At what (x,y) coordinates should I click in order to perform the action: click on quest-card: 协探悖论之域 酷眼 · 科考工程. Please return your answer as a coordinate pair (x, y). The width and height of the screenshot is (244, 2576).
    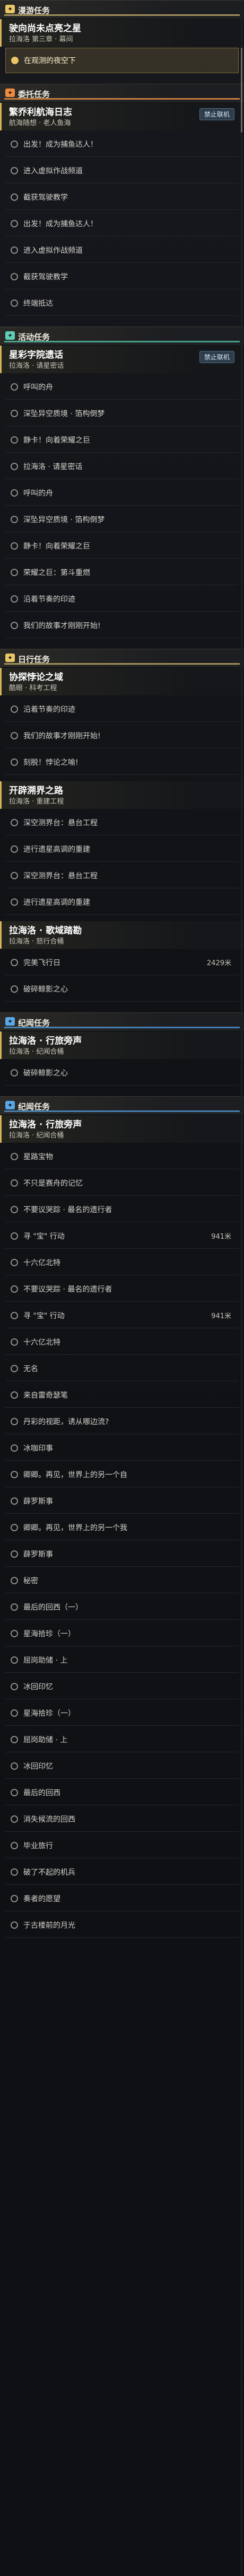
    Looking at the image, I should click on (122, 681).